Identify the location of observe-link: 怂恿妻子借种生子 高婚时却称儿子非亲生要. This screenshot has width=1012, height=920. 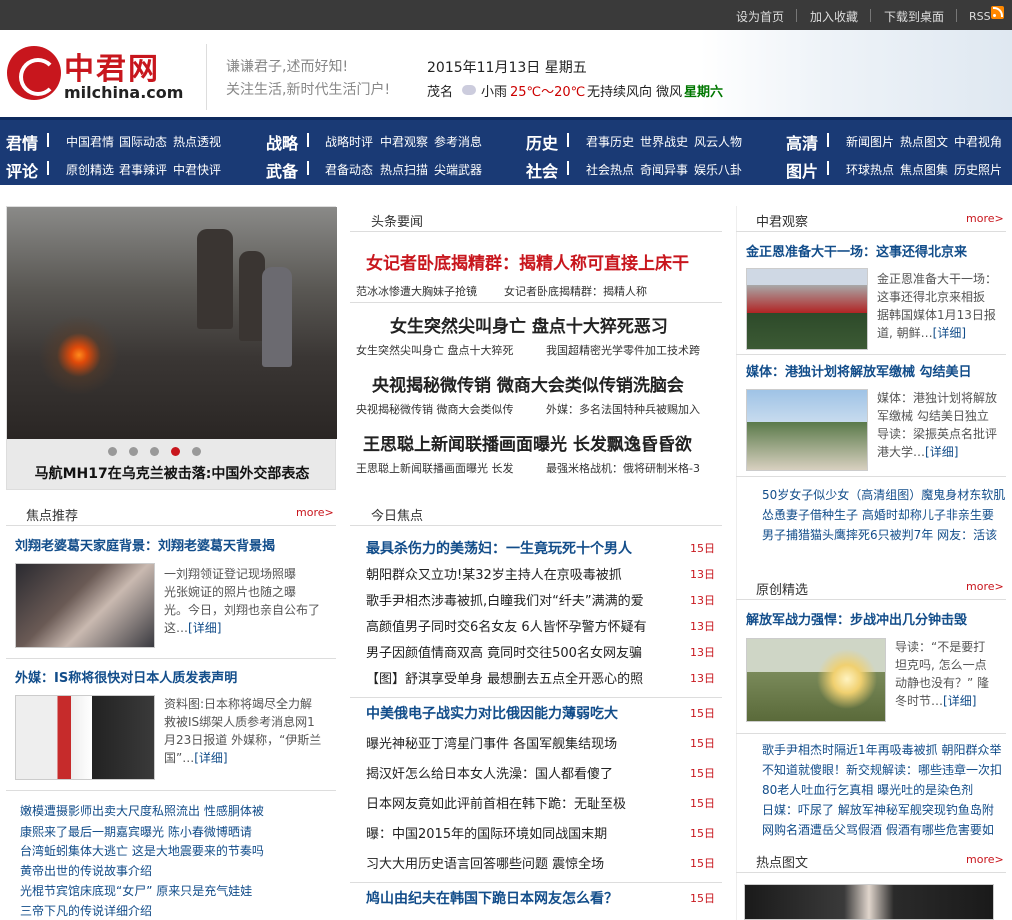
(878, 514).